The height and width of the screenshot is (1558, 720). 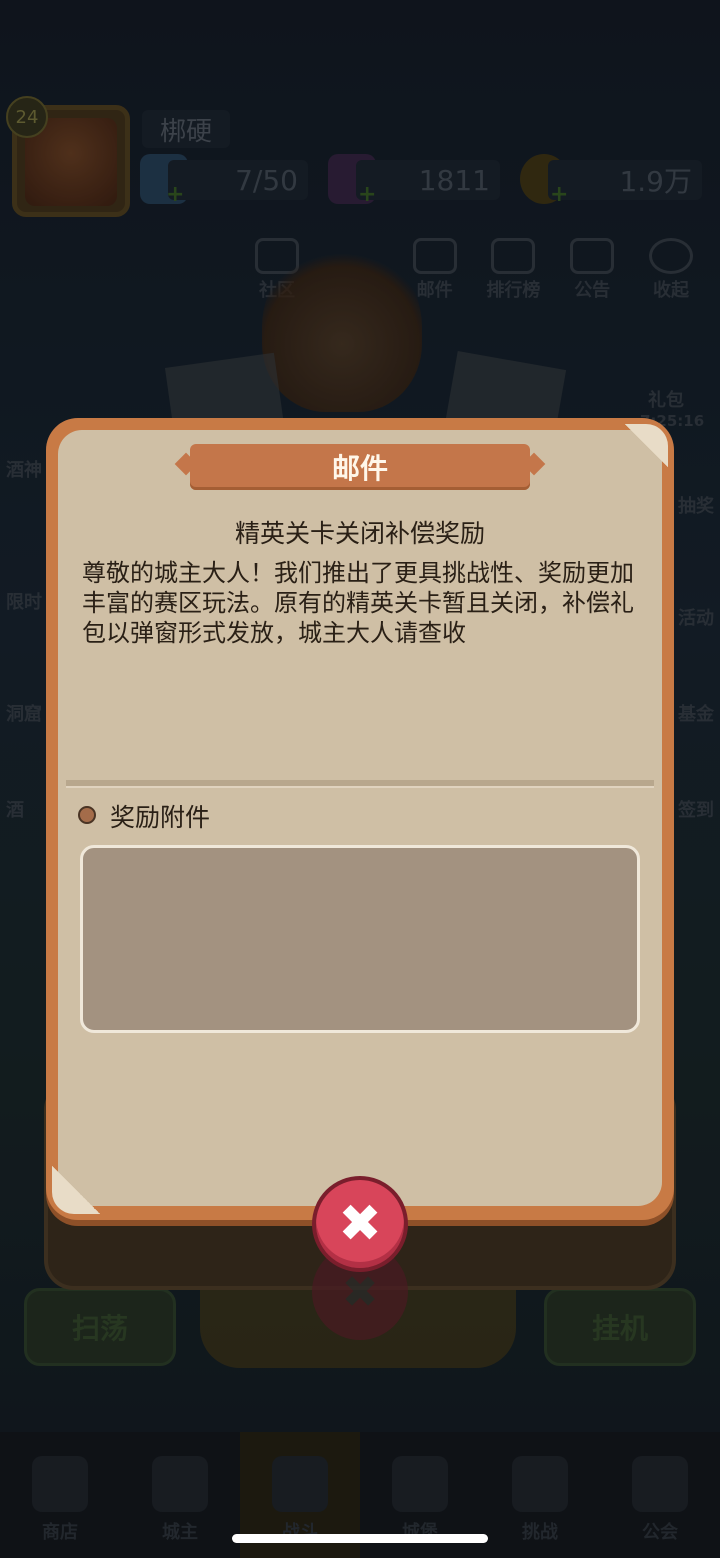 I want to click on attachments-label: 奖励附件, so click(x=160, y=817).